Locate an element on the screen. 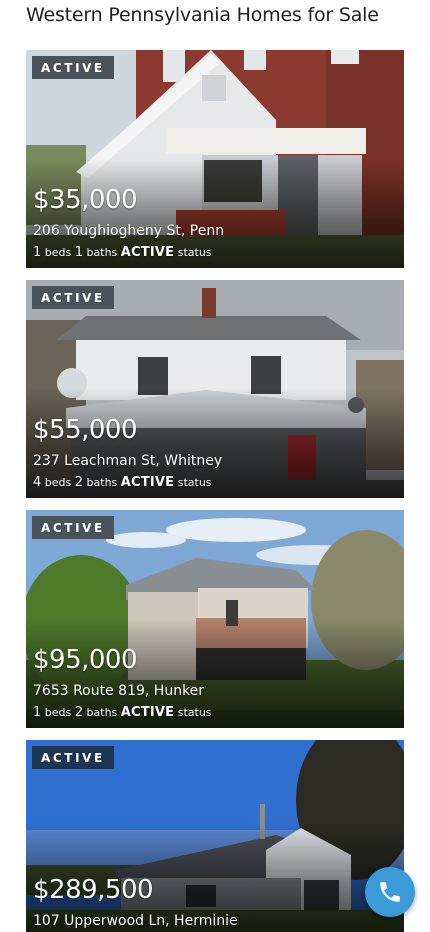 The height and width of the screenshot is (932, 430). listing-price: $35,000 is located at coordinates (85, 200).